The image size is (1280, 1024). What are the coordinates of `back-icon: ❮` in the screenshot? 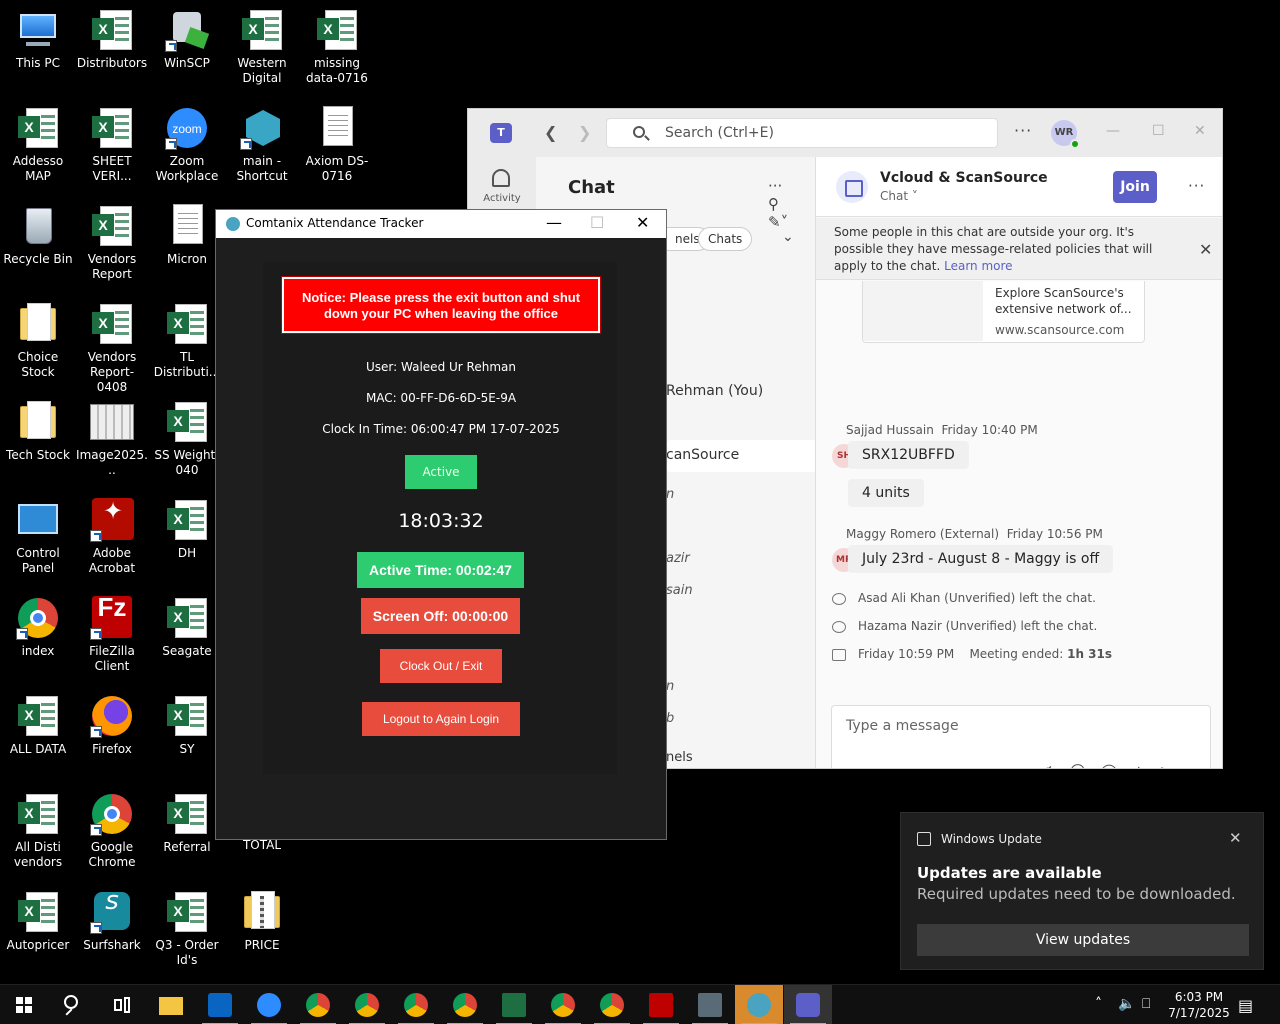 It's located at (550, 132).